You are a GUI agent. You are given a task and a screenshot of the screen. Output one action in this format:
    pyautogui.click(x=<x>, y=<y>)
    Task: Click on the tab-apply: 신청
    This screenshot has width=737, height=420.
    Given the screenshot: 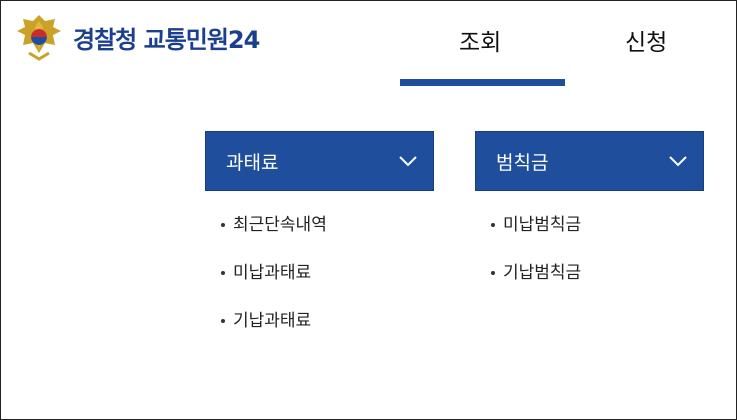 What is the action you would take?
    pyautogui.click(x=646, y=40)
    